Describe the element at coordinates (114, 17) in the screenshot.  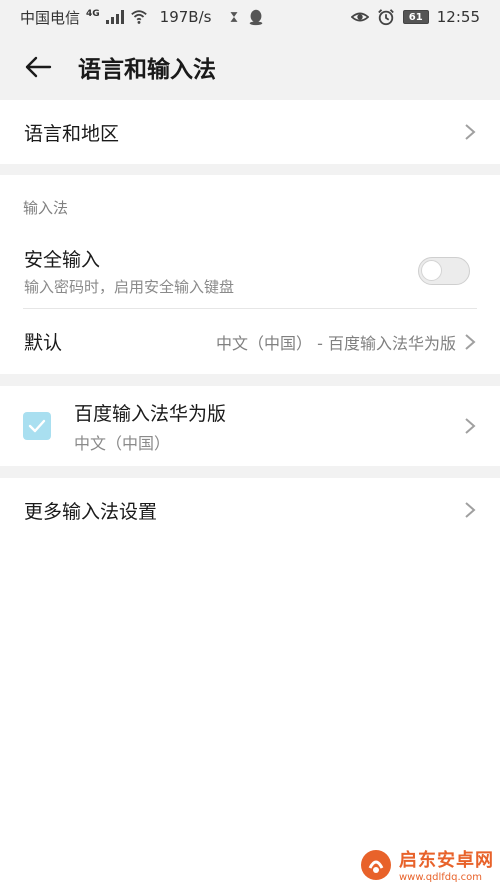
I see `signal-icon` at that location.